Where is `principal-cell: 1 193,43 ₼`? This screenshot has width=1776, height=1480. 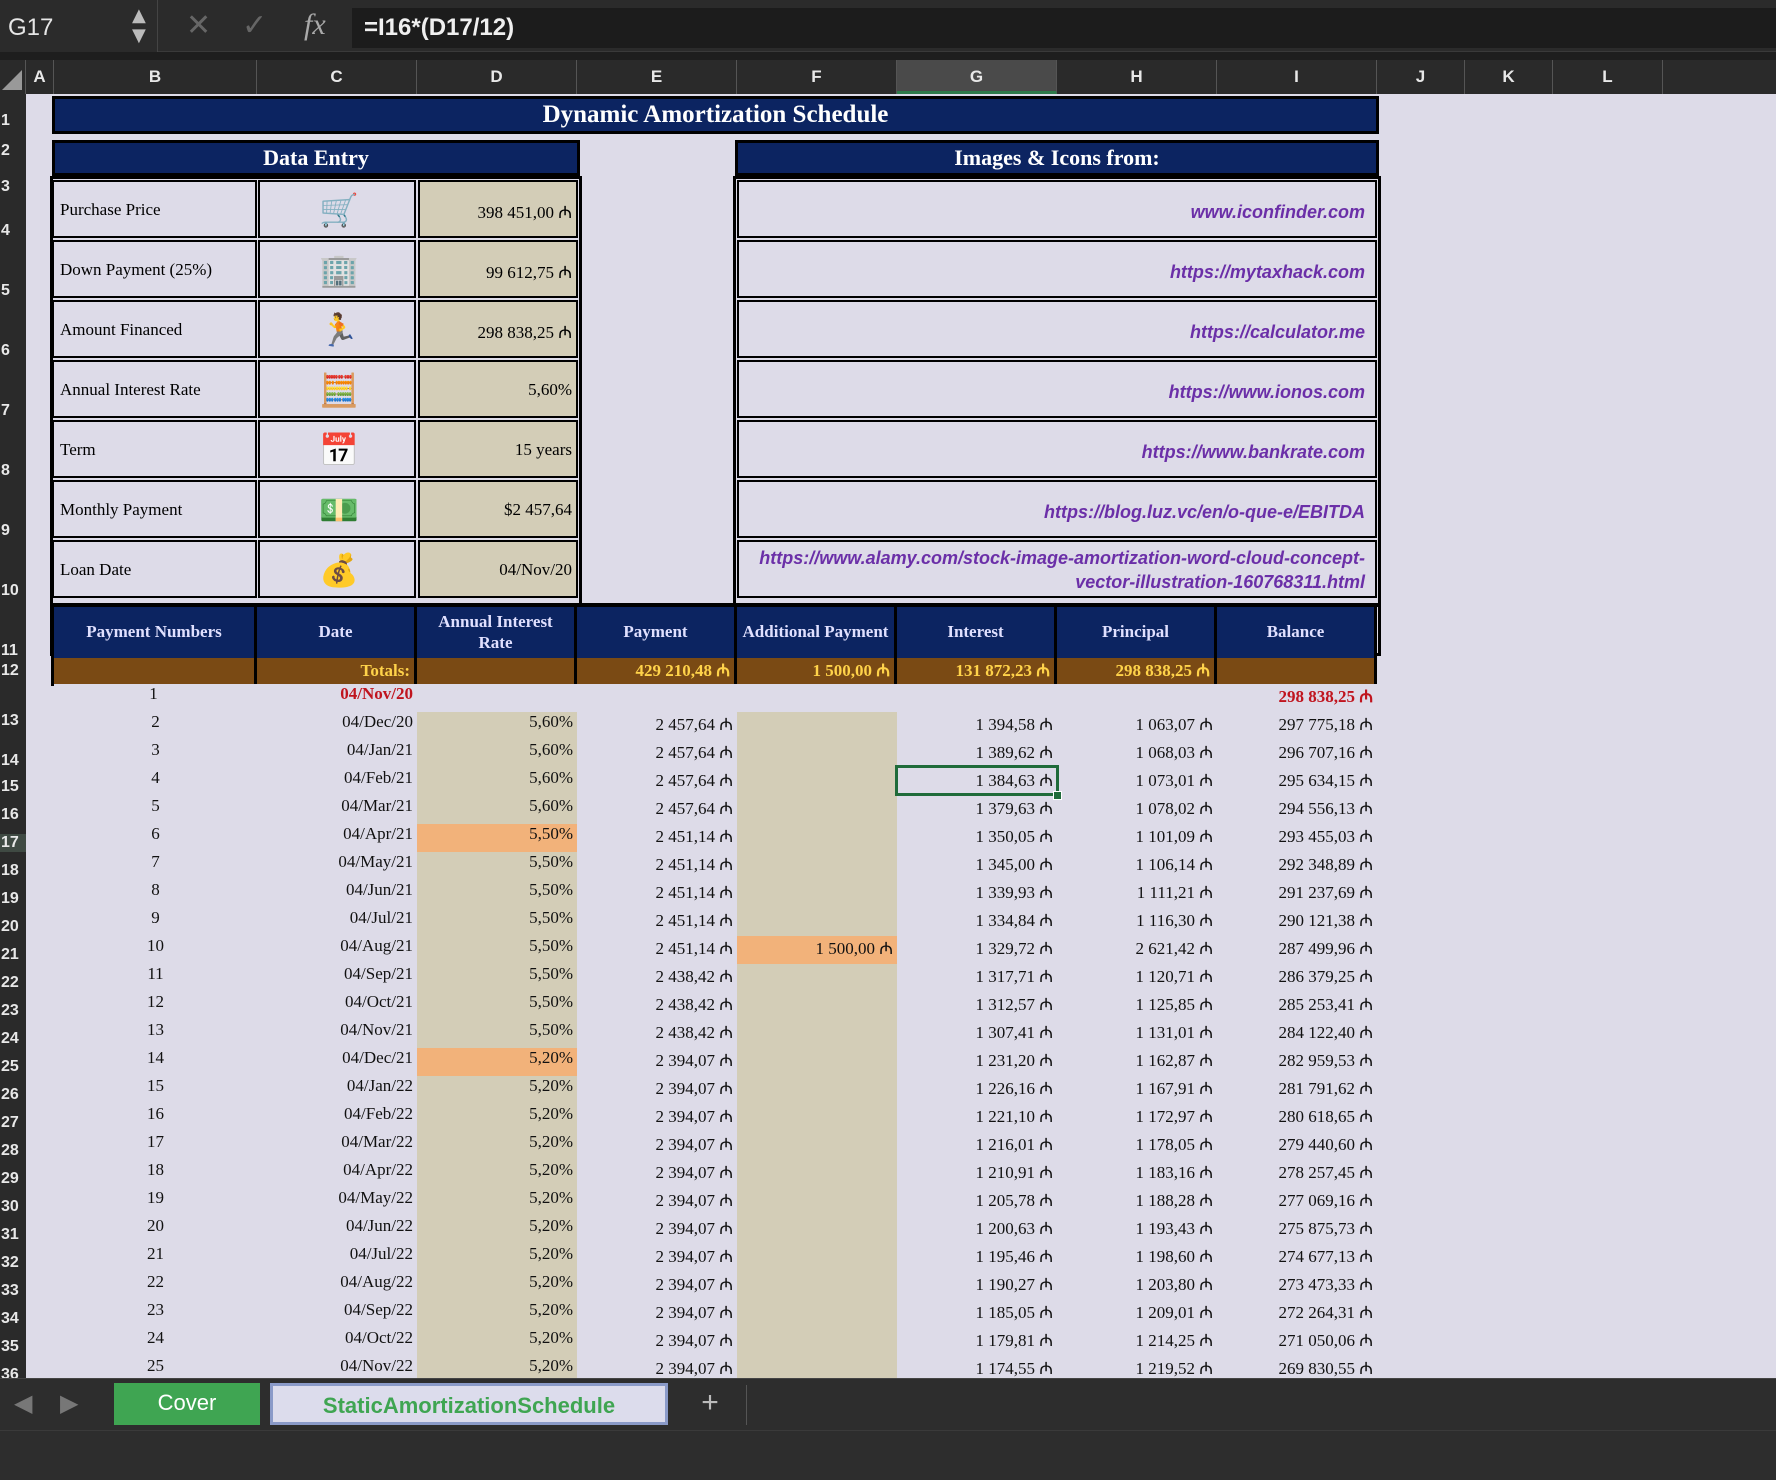 principal-cell: 1 193,43 ₼ is located at coordinates (1137, 1230).